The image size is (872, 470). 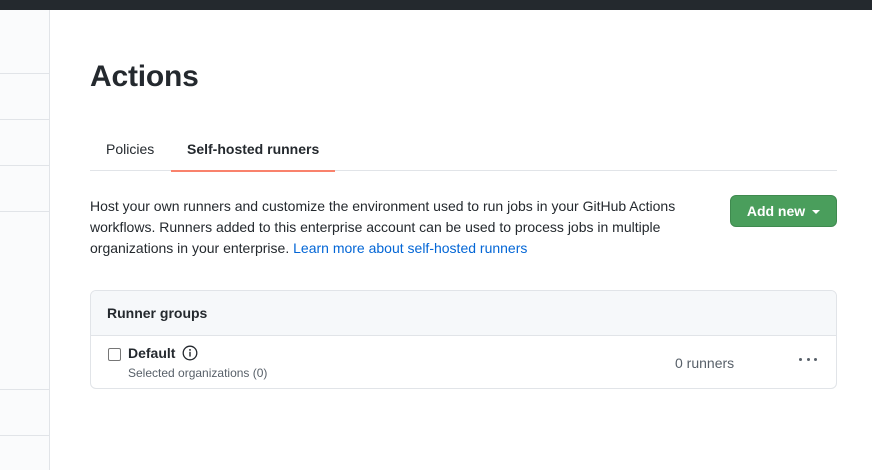 What do you see at coordinates (198, 373) in the screenshot?
I see `runner-group-subtitle: Selected organizations (0)` at bounding box center [198, 373].